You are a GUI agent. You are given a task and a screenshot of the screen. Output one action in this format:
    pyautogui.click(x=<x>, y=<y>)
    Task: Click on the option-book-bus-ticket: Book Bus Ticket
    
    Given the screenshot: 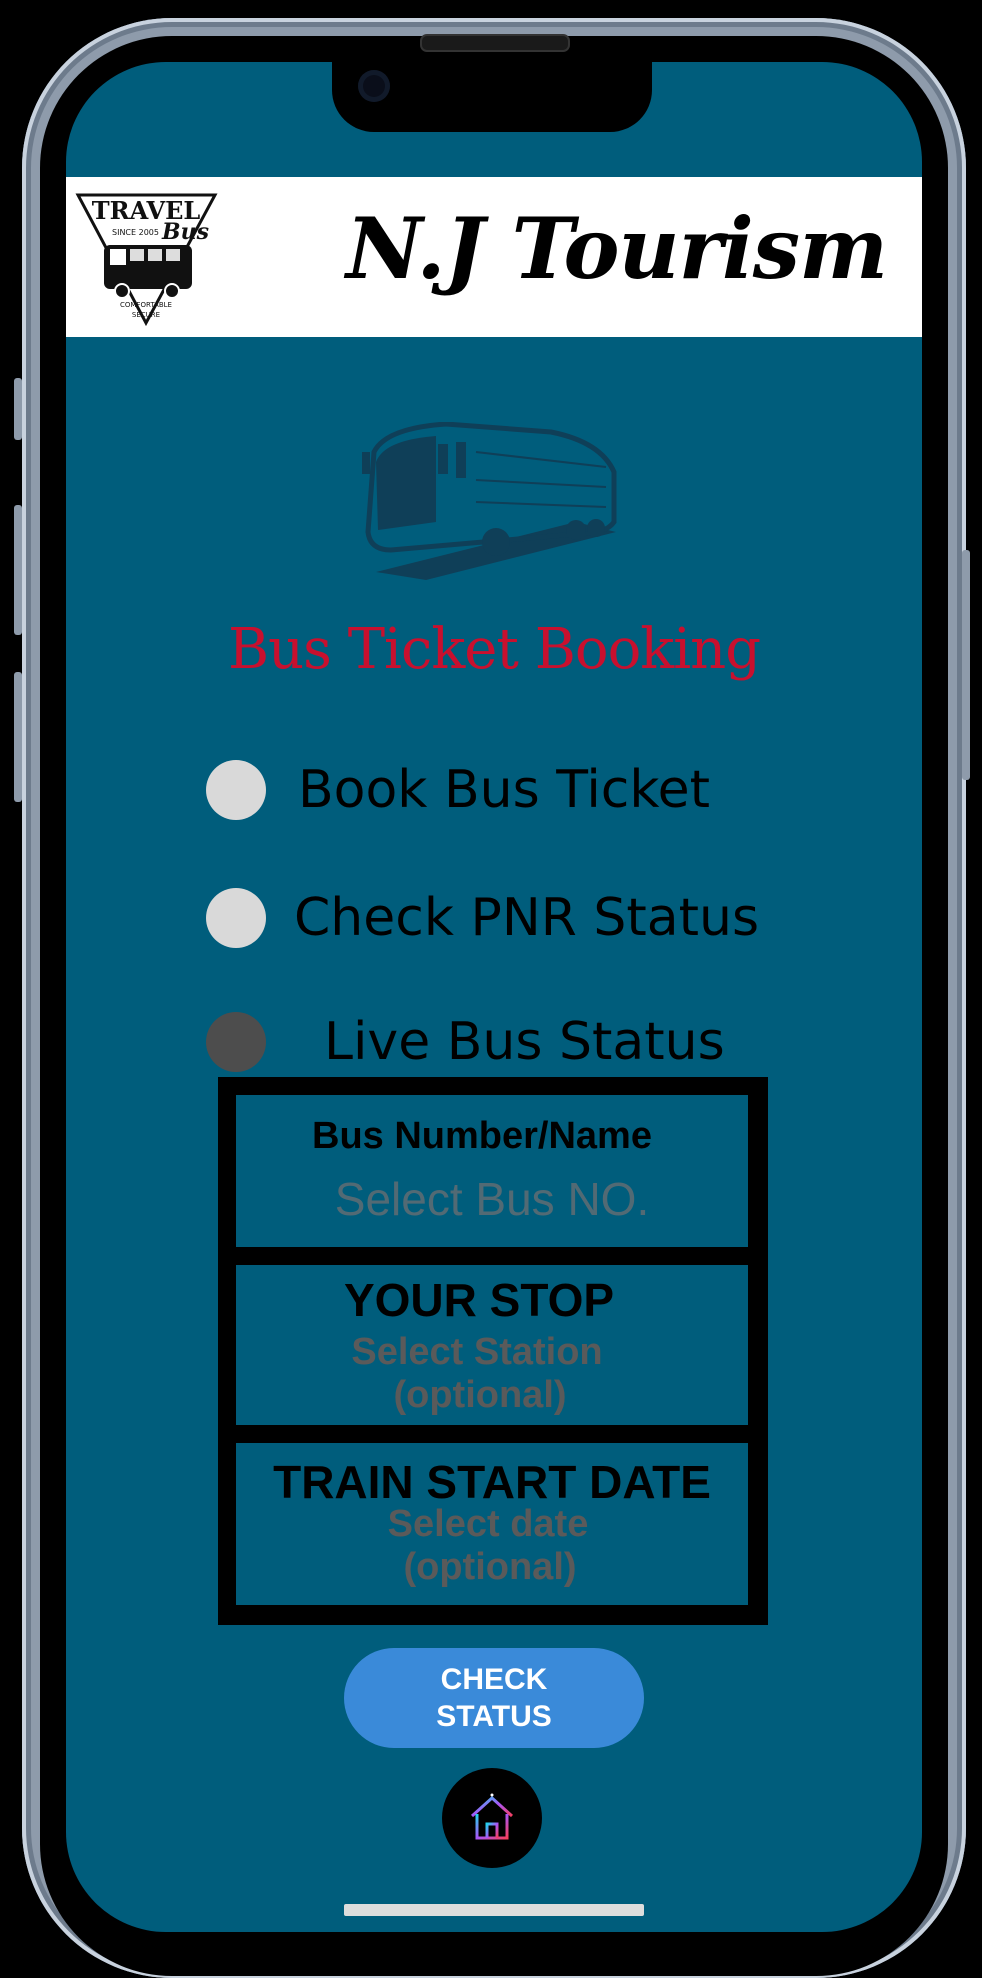 What is the action you would take?
    pyautogui.click(x=458, y=790)
    